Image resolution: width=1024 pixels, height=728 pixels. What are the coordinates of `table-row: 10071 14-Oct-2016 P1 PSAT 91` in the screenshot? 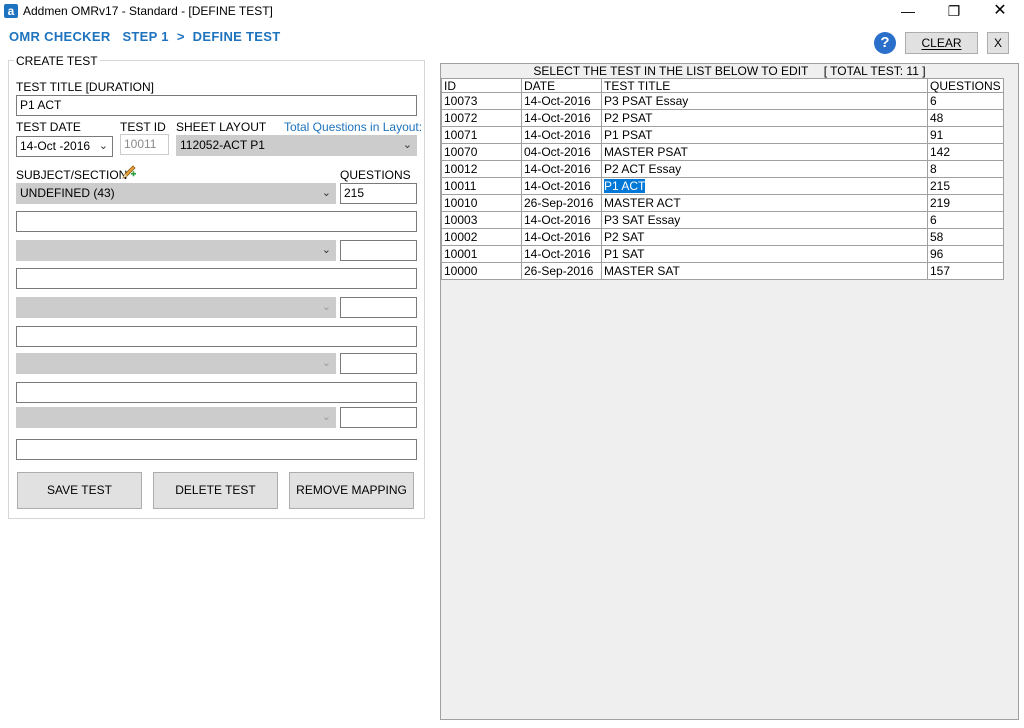 It's located at (722, 135).